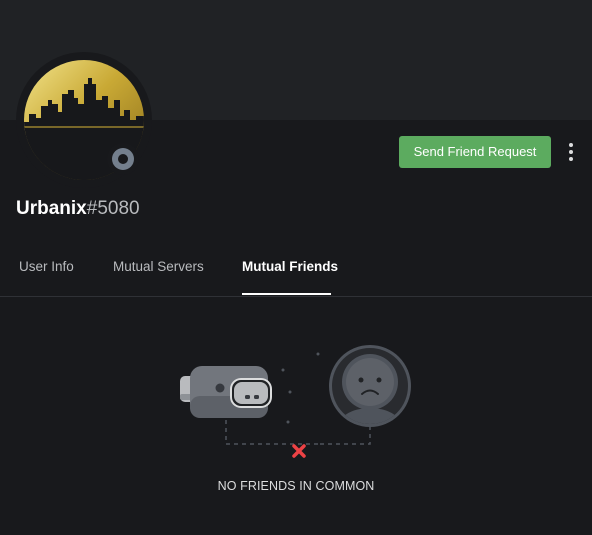 The width and height of the screenshot is (592, 535). I want to click on empty-state-message: NO FRIENDS IN COMMON, so click(296, 486).